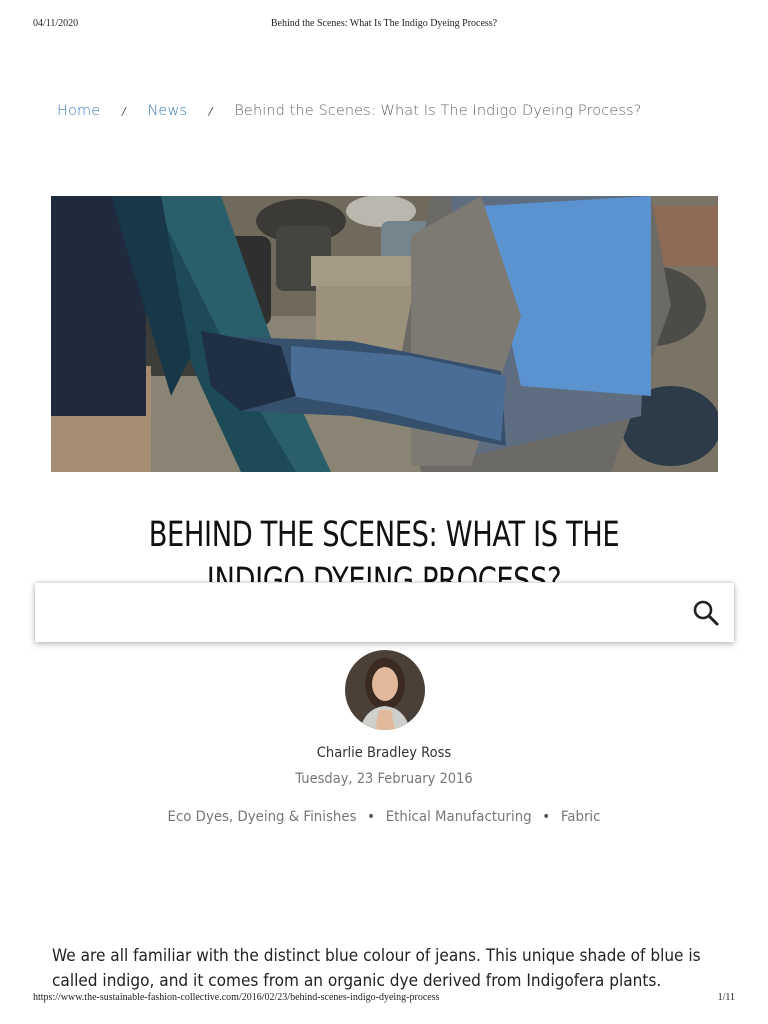 This screenshot has width=768, height=1024. What do you see at coordinates (385, 690) in the screenshot?
I see `author-avatar` at bounding box center [385, 690].